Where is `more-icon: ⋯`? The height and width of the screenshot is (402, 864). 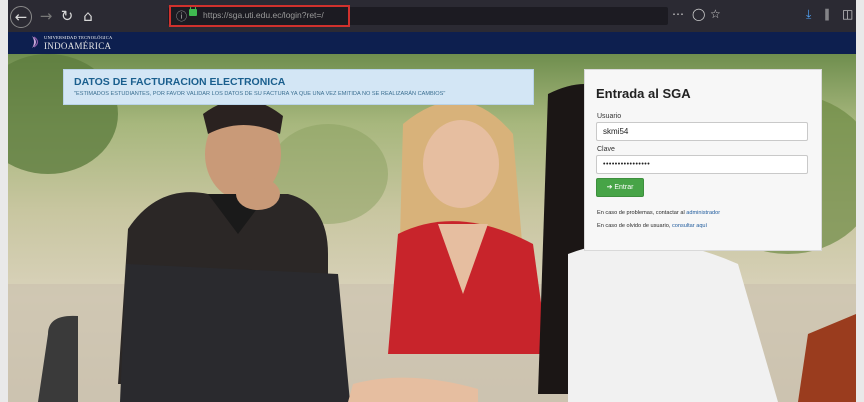 more-icon: ⋯ is located at coordinates (678, 14).